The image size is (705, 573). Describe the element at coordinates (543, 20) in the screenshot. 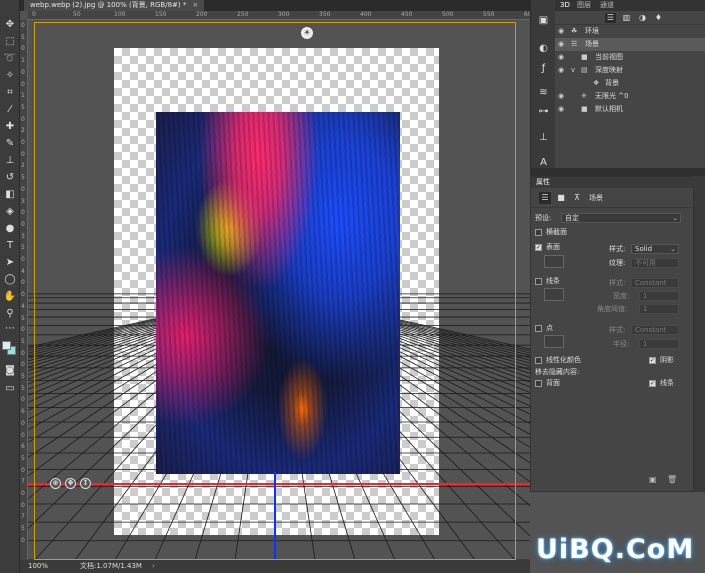

I see `history-panel-icon: ▣` at that location.